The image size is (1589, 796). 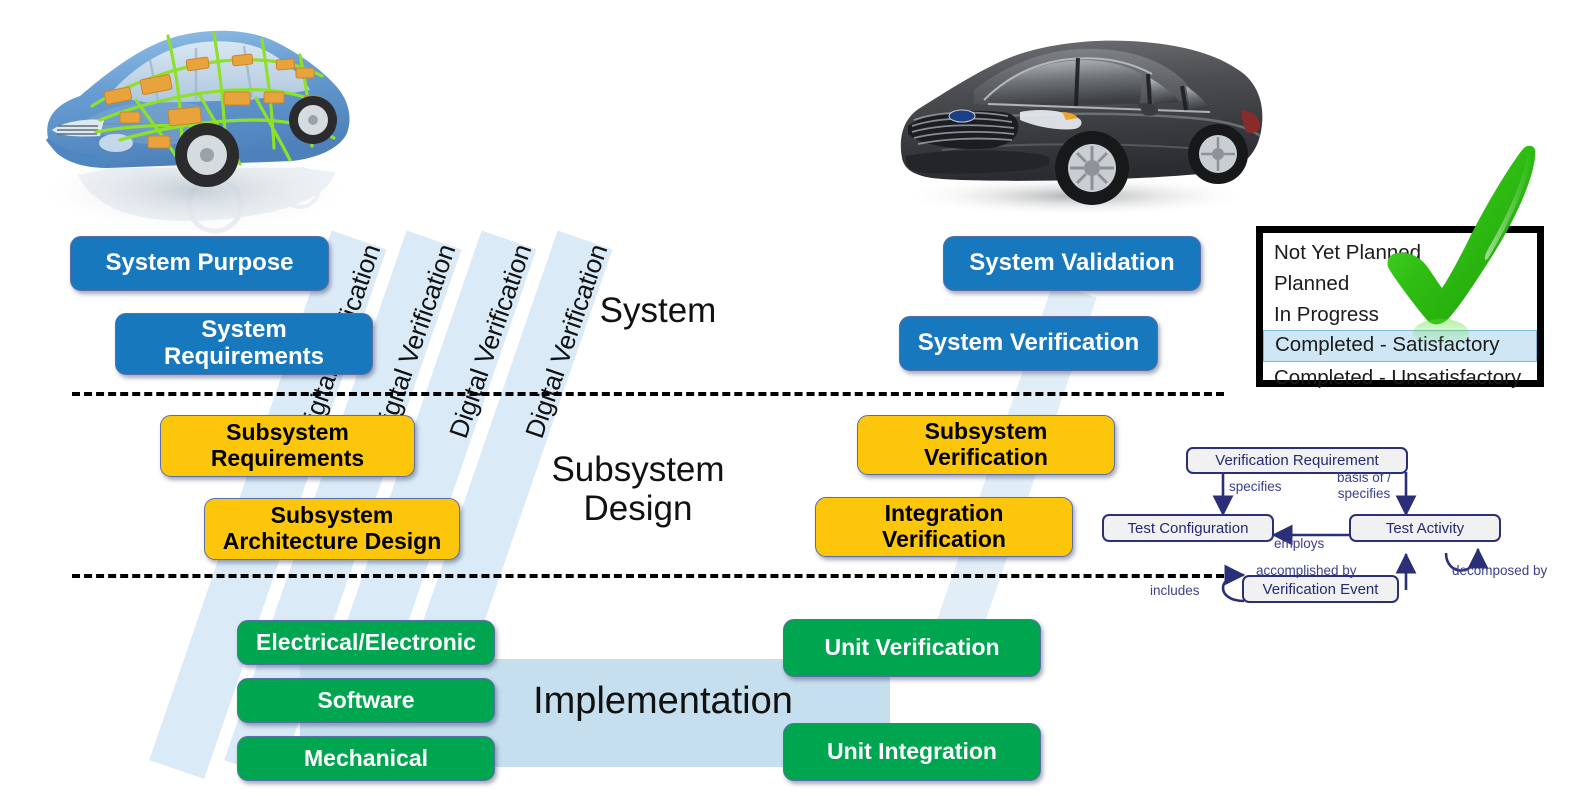 What do you see at coordinates (186, 122) in the screenshot?
I see `transparent-car-wiring-harness` at bounding box center [186, 122].